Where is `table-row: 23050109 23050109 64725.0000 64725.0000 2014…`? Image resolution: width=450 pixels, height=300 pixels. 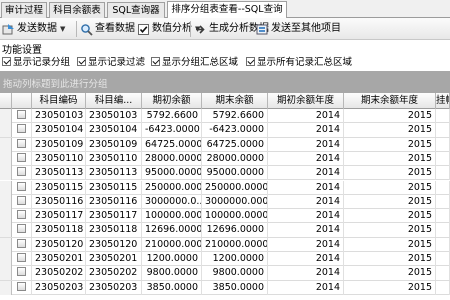 table-row: 23050109 23050109 64725.0000 64725.0000 2014… is located at coordinates (225, 144).